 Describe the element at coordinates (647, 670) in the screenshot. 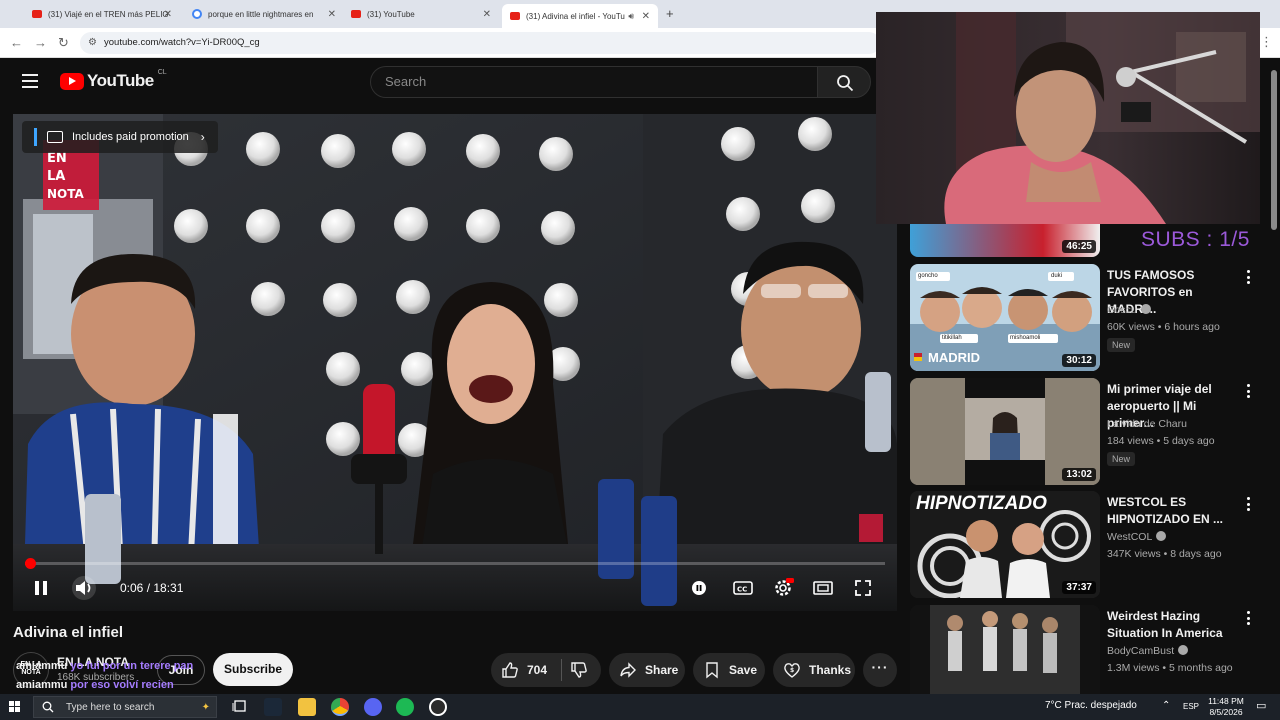

I see `share-button: Share` at that location.